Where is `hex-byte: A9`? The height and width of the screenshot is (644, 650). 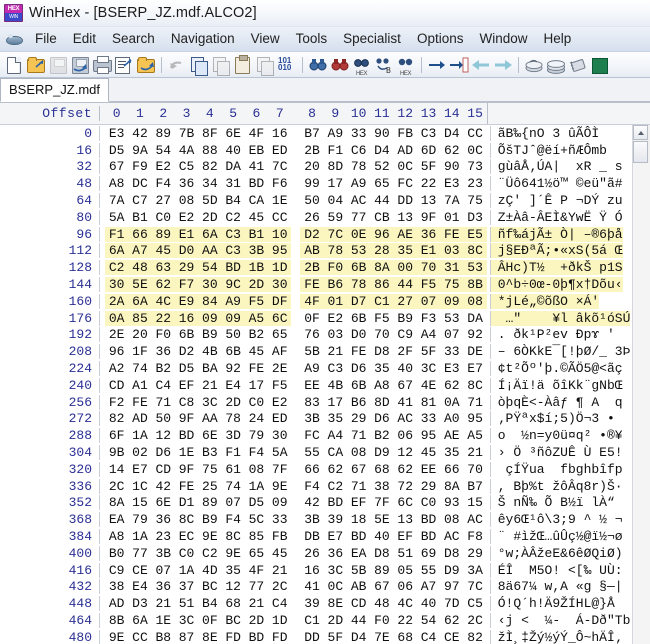
hex-byte: A9 is located at coordinates (358, 183).